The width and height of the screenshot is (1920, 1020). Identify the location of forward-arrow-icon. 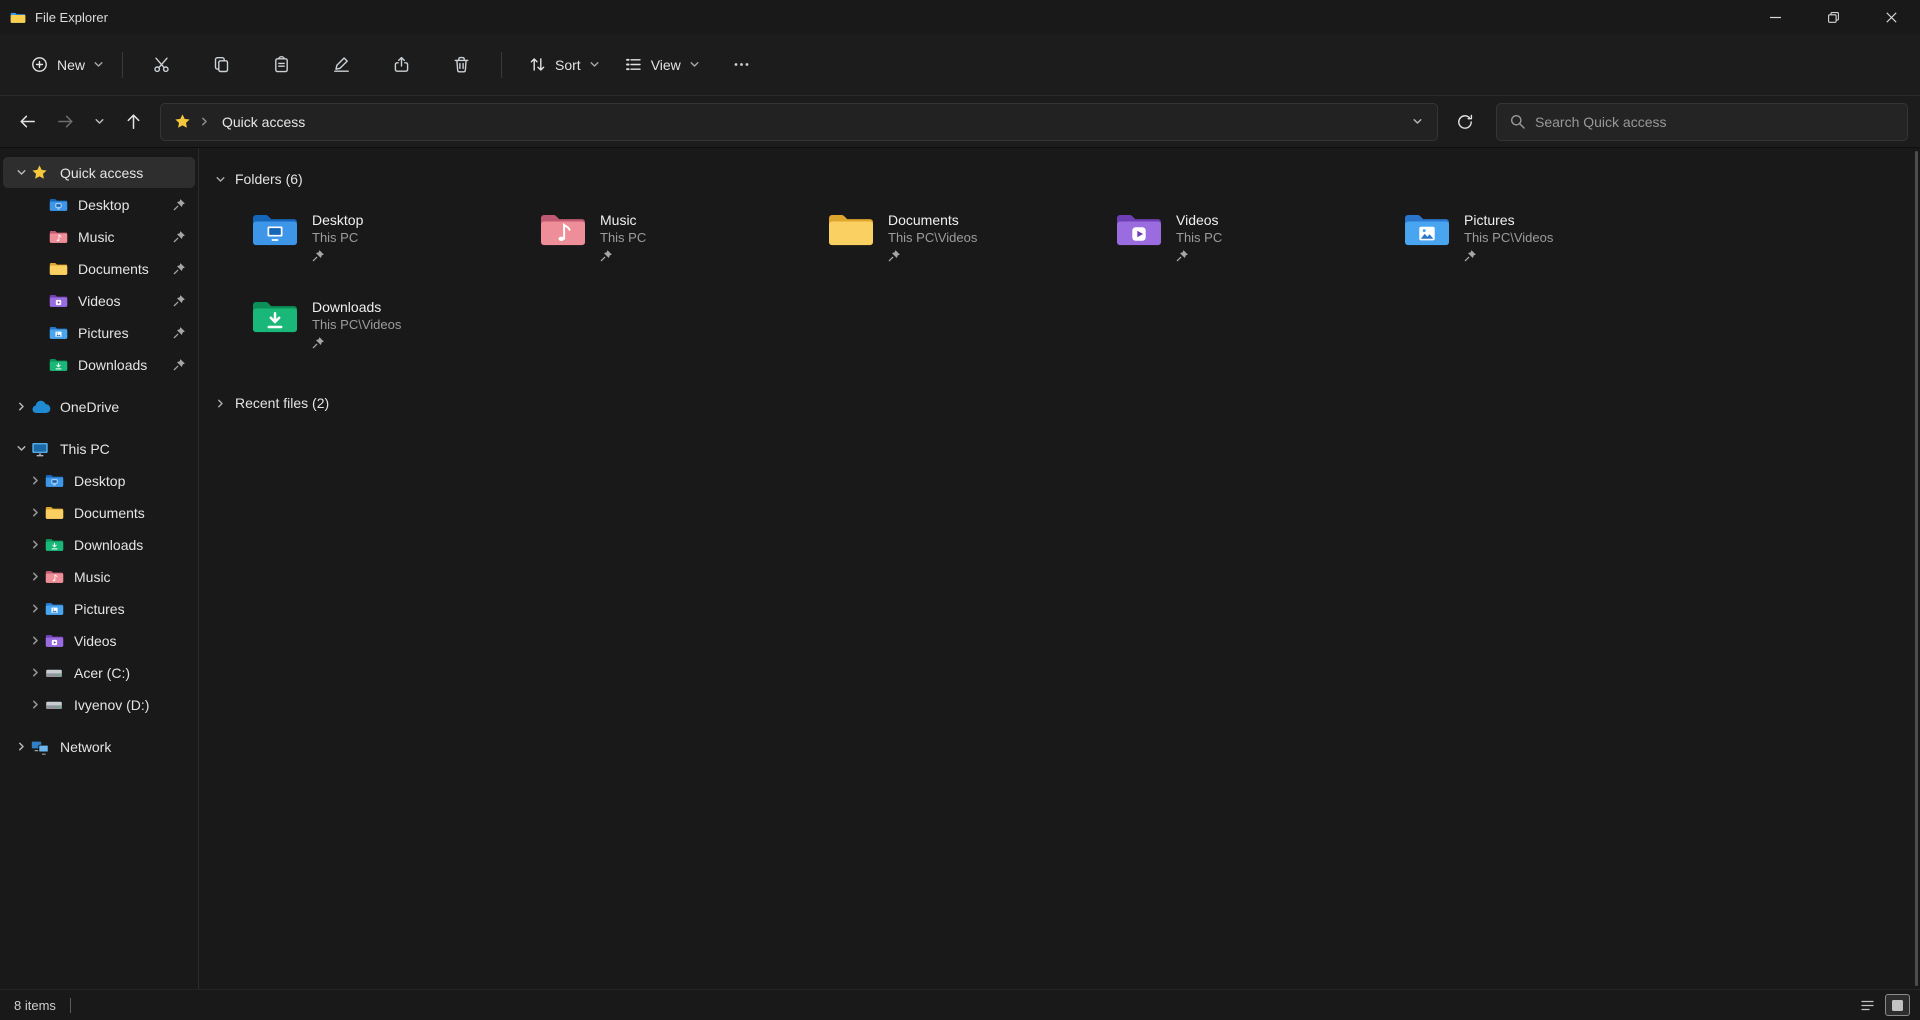
(65, 121).